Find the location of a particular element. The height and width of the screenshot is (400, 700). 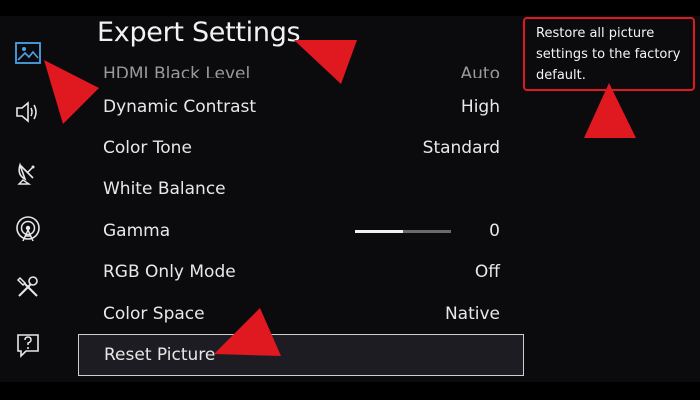

menu-item-value: 0 is located at coordinates (494, 231).